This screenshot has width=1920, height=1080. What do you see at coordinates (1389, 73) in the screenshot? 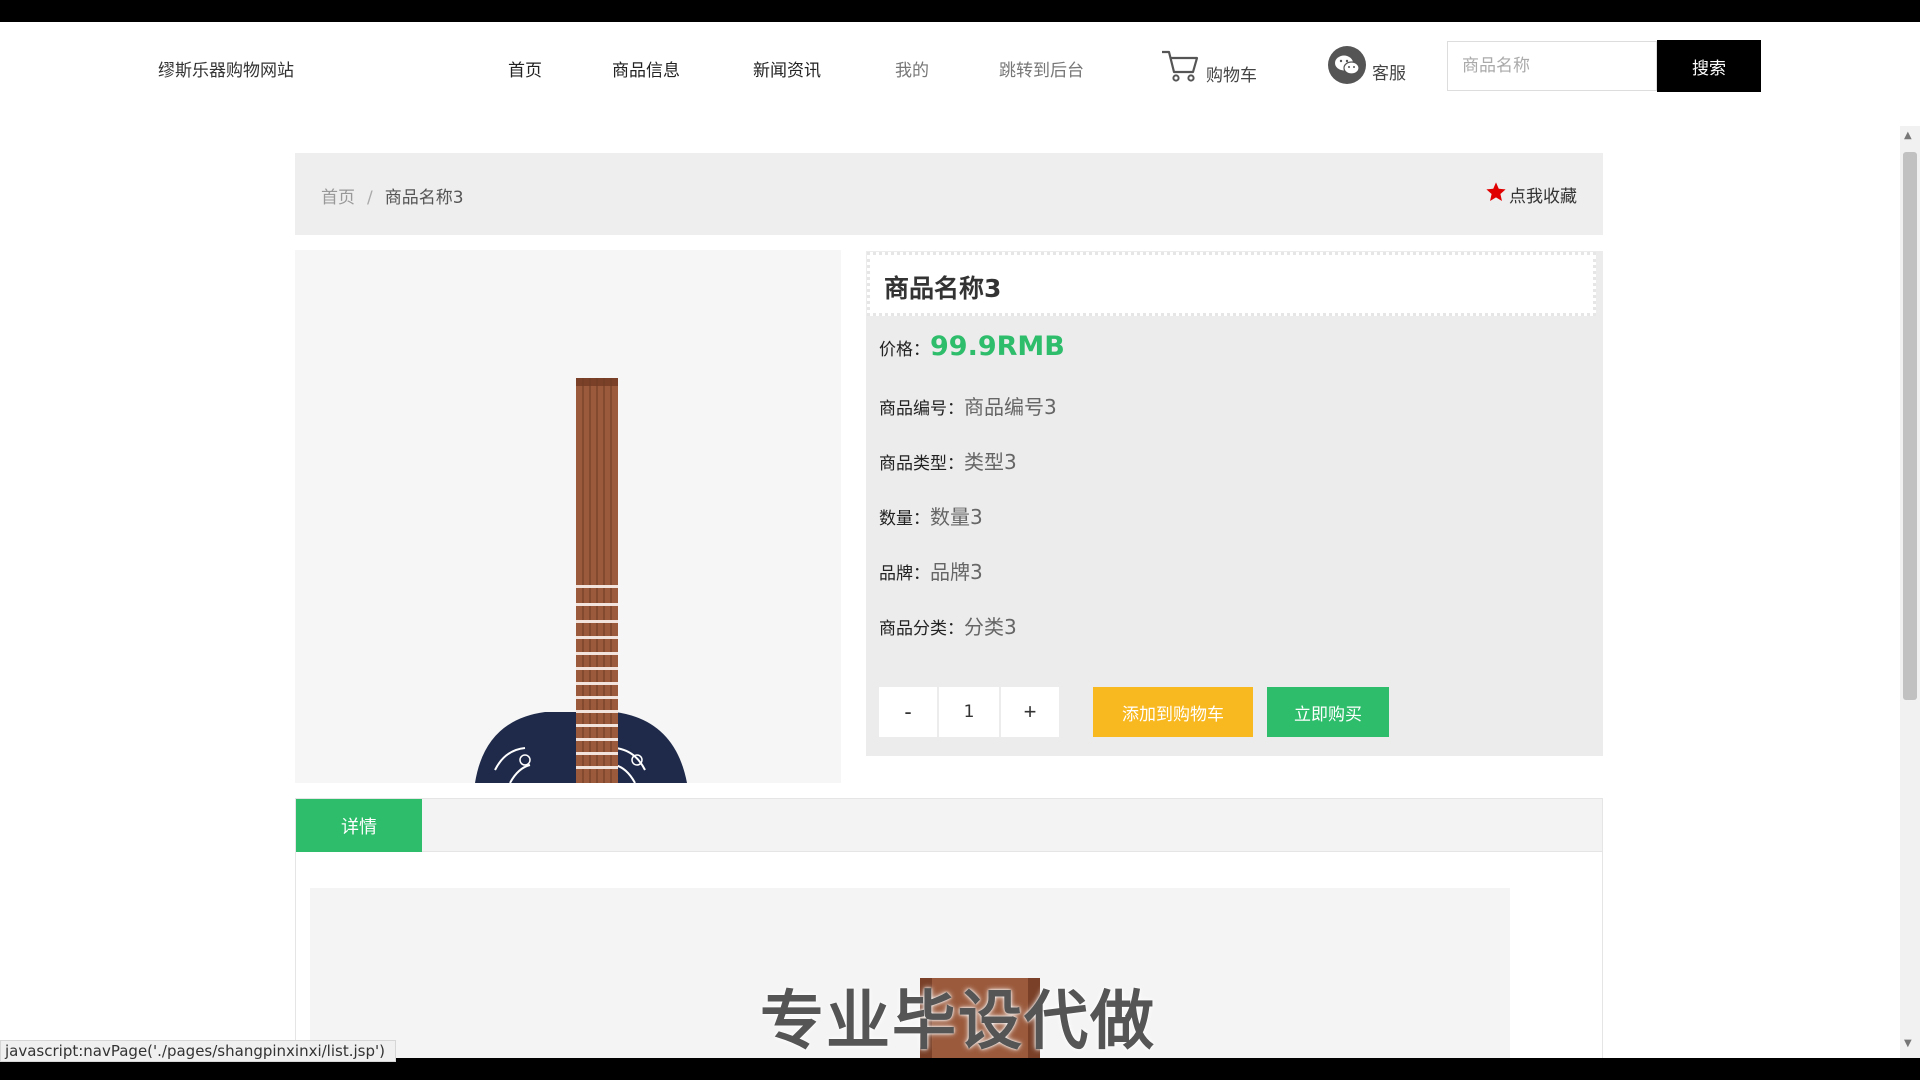
I see `service-label: 客服` at bounding box center [1389, 73].